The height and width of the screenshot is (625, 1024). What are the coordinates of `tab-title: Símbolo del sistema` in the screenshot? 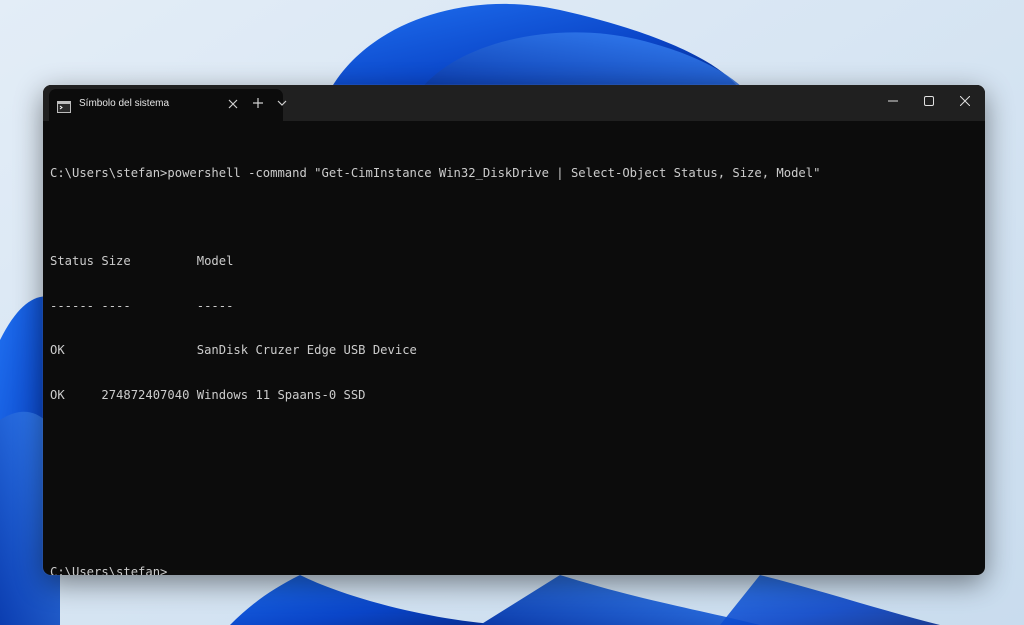 It's located at (124, 103).